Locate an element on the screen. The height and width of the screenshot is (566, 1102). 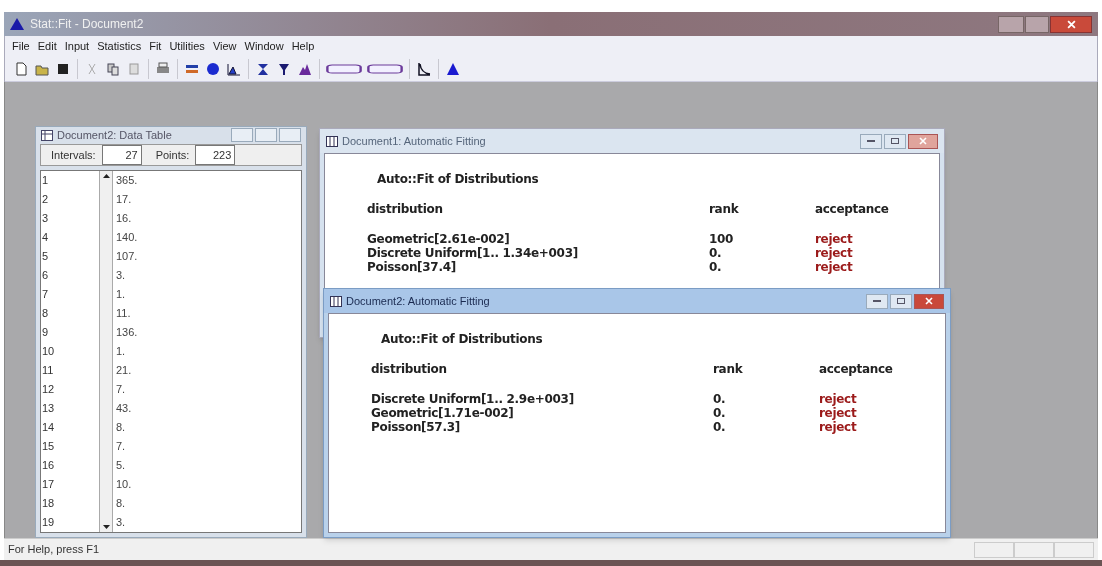
scrollbar is located at coordinates (106, 351).